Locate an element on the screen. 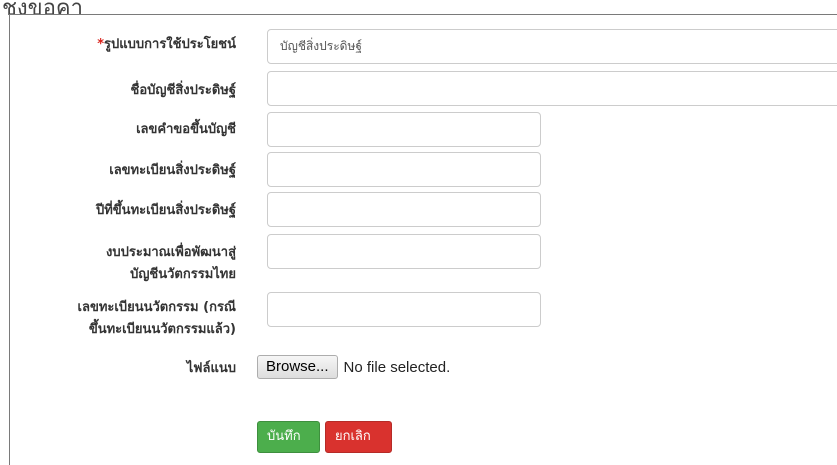 The width and height of the screenshot is (837, 465). usage-type-label: *รูปแบบการใช้ประโยชน์ is located at coordinates (166, 44).